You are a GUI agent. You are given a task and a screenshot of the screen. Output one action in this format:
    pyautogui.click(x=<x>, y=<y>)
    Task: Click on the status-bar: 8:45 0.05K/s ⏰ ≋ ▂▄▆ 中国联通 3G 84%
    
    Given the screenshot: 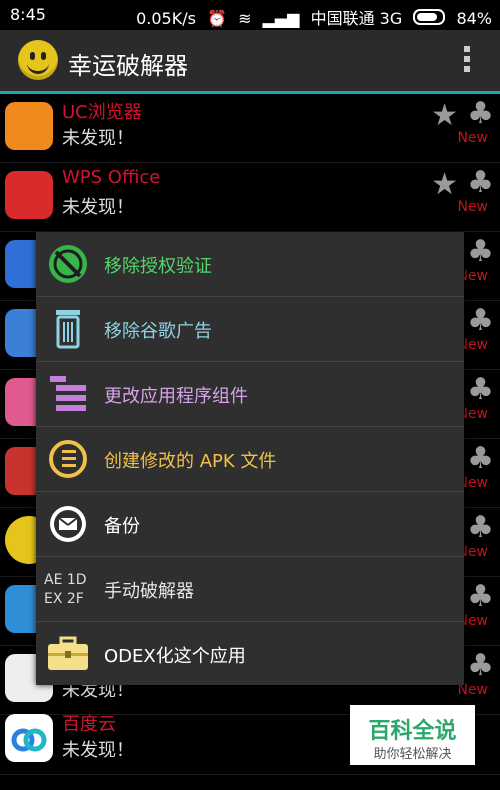 What is the action you would take?
    pyautogui.click(x=250, y=15)
    